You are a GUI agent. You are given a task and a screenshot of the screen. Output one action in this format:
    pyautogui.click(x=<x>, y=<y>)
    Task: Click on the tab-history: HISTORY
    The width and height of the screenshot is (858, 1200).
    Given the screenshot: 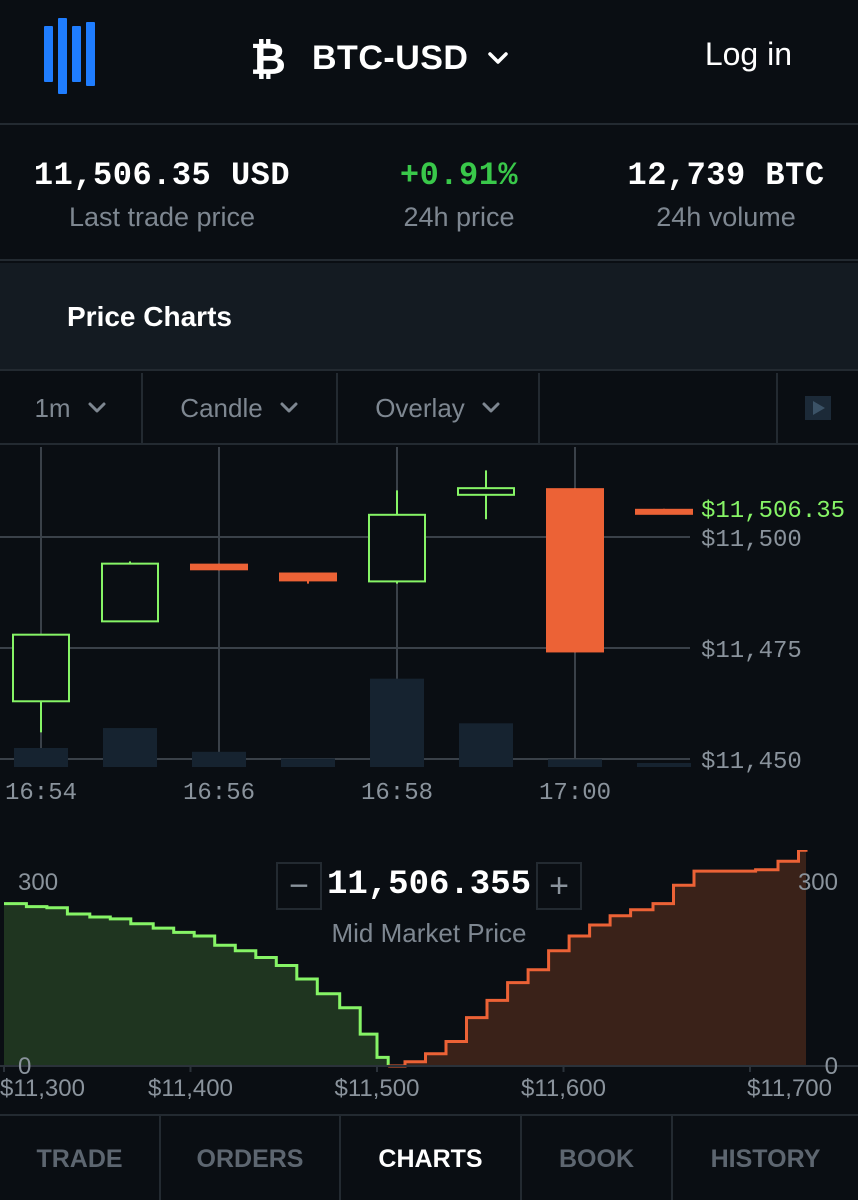 What is the action you would take?
    pyautogui.click(x=765, y=1158)
    